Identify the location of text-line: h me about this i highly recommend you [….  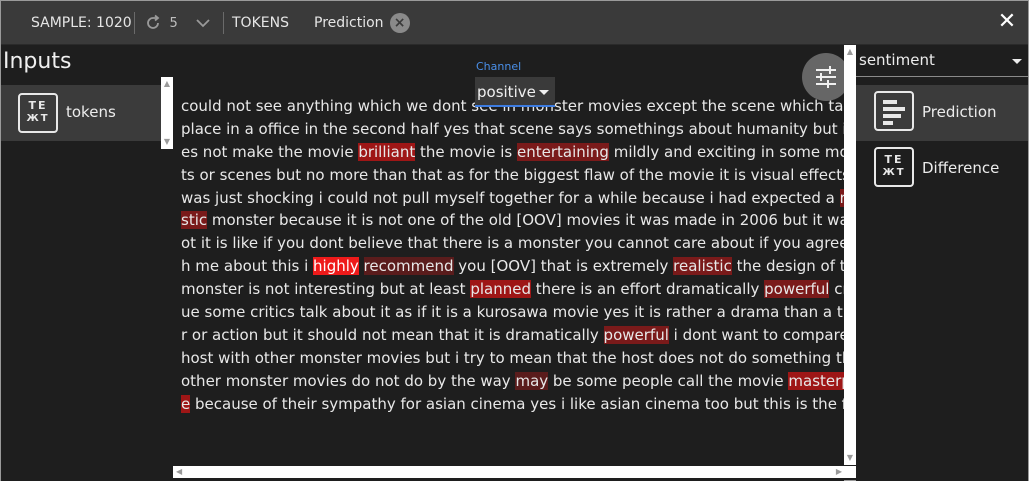
(522, 266).